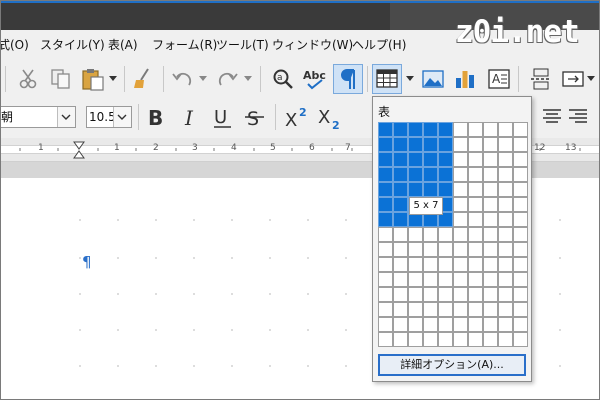  I want to click on font-size-box: 10.5, so click(109, 117).